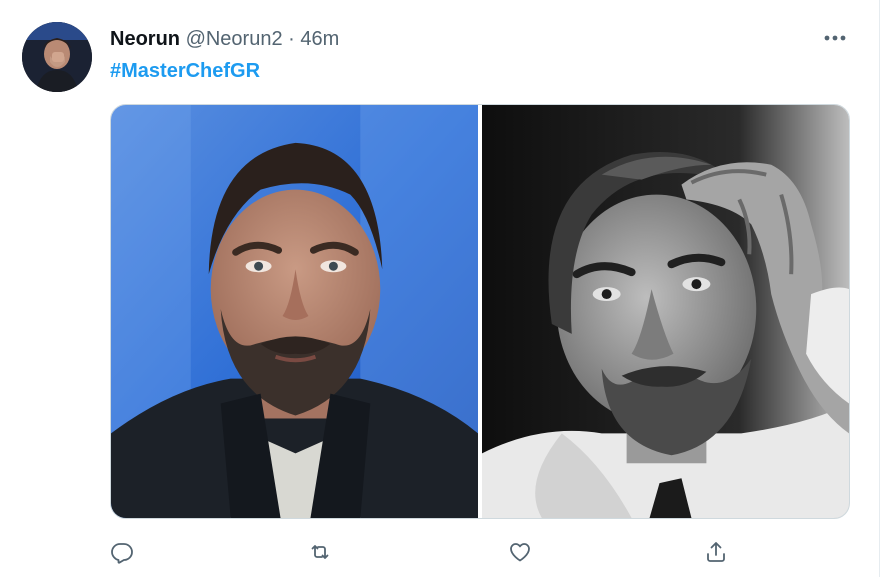  I want to click on retweet-icon, so click(320, 552).